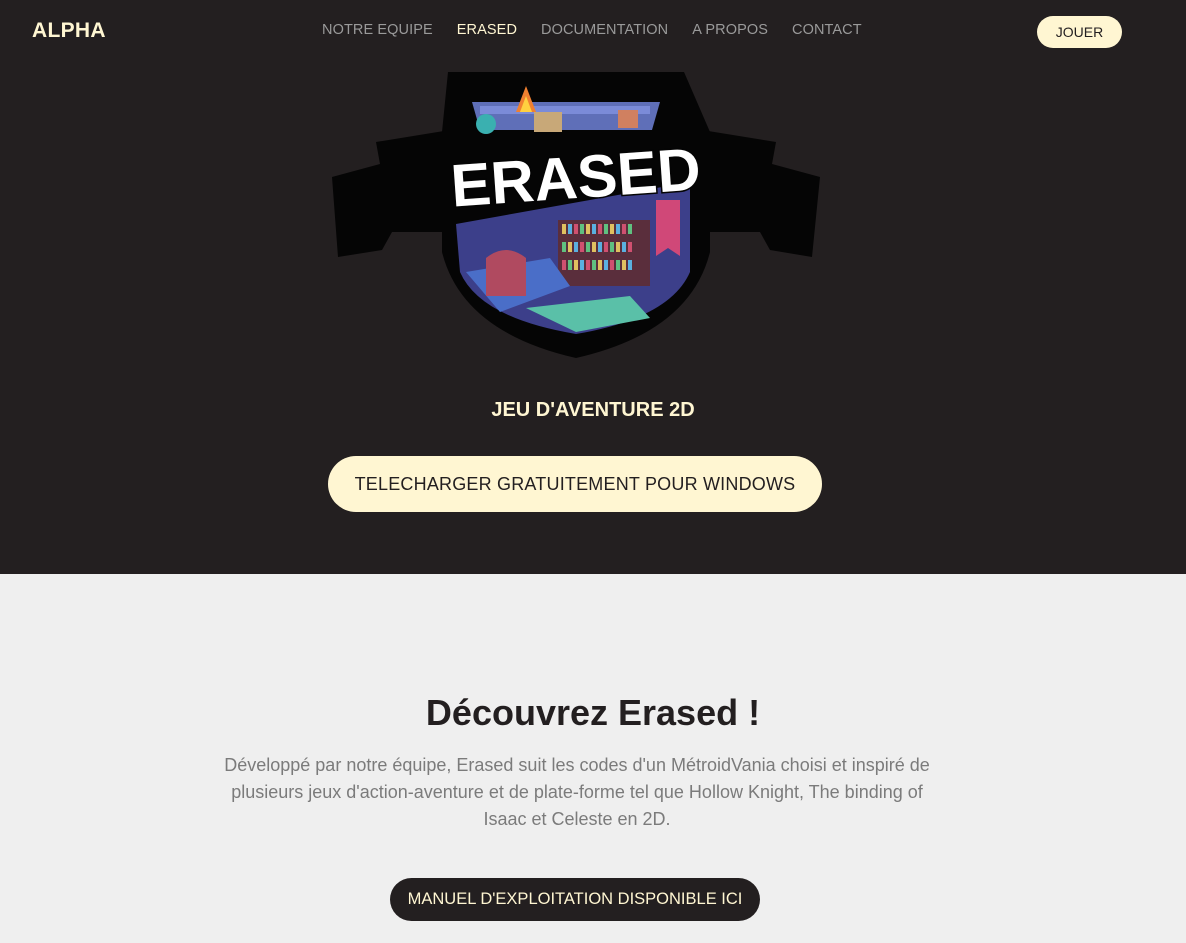 The height and width of the screenshot is (943, 1186). What do you see at coordinates (730, 30) in the screenshot?
I see `nav-a-propos: A PROPOS` at bounding box center [730, 30].